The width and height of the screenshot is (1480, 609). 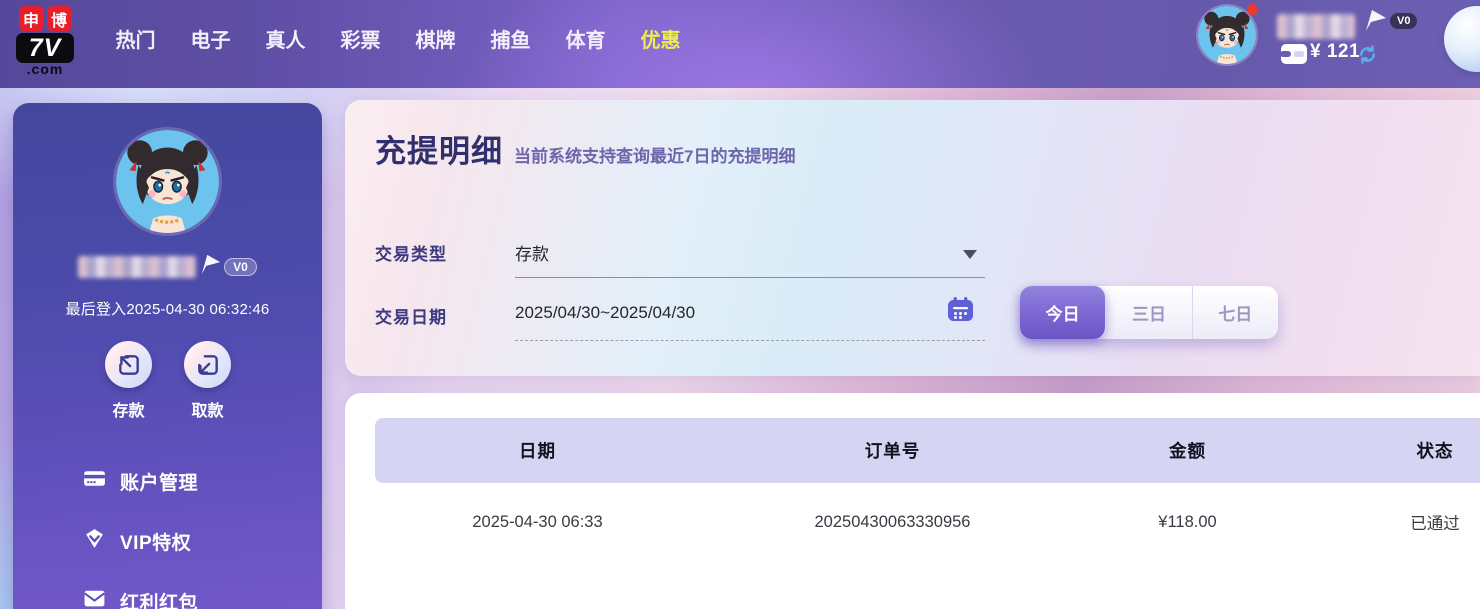 I want to click on sidebar-username-row: V0, so click(x=167, y=266).